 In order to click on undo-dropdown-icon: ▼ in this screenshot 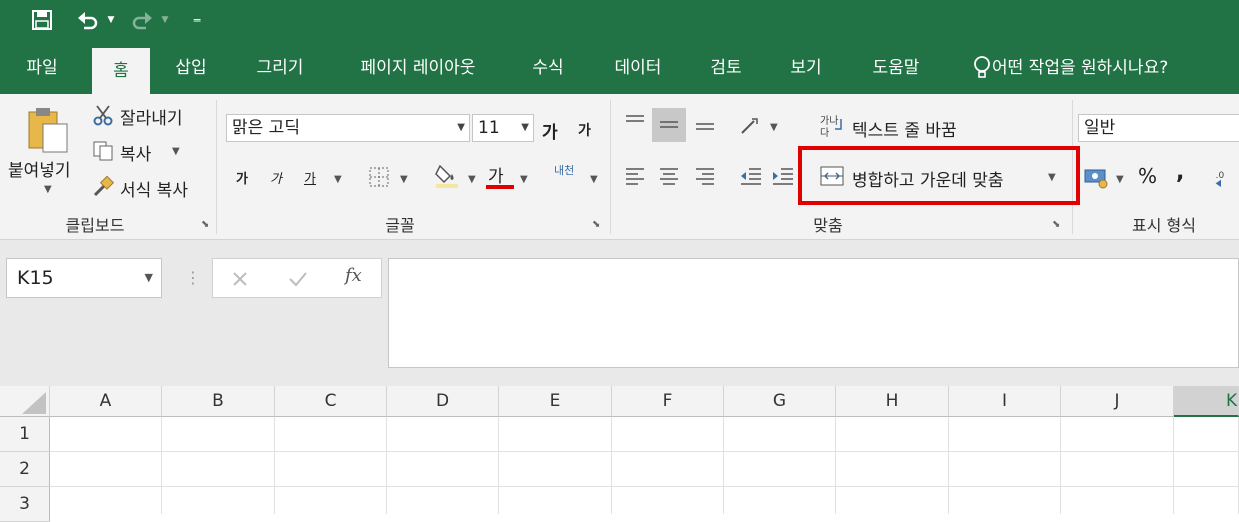, I will do `click(111, 20)`.